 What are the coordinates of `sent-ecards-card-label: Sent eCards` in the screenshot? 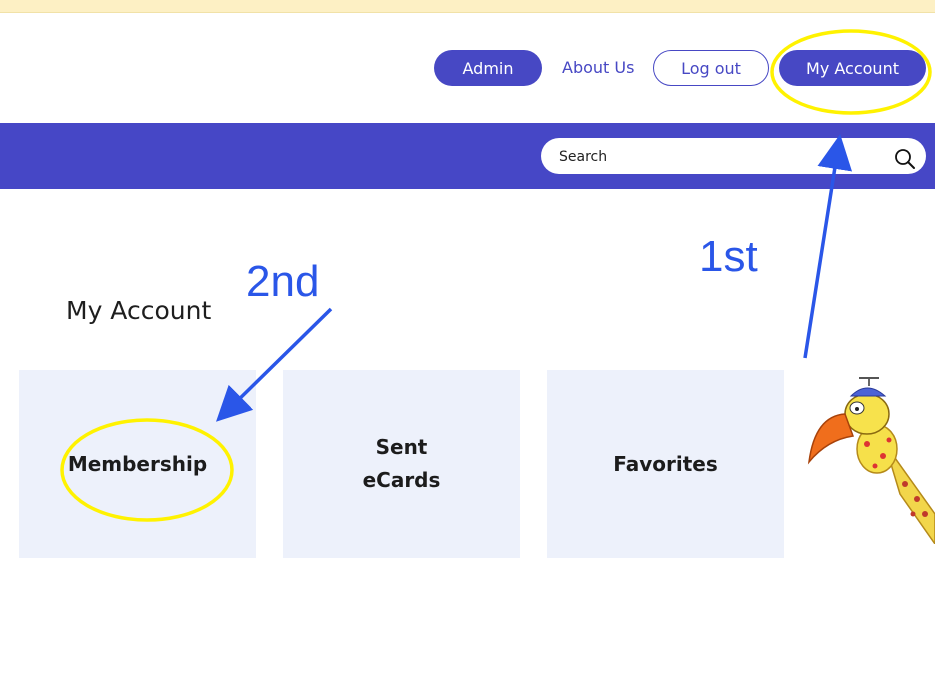 It's located at (401, 463).